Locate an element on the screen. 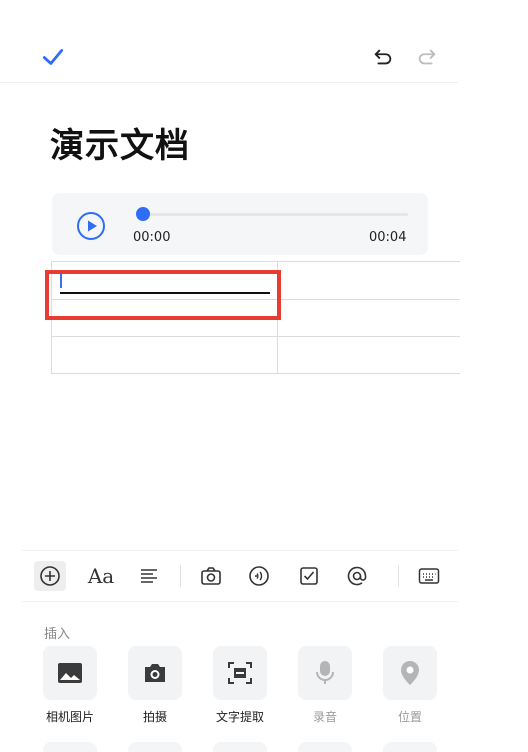  insert-camera-label: 拍摄 is located at coordinates (154, 717).